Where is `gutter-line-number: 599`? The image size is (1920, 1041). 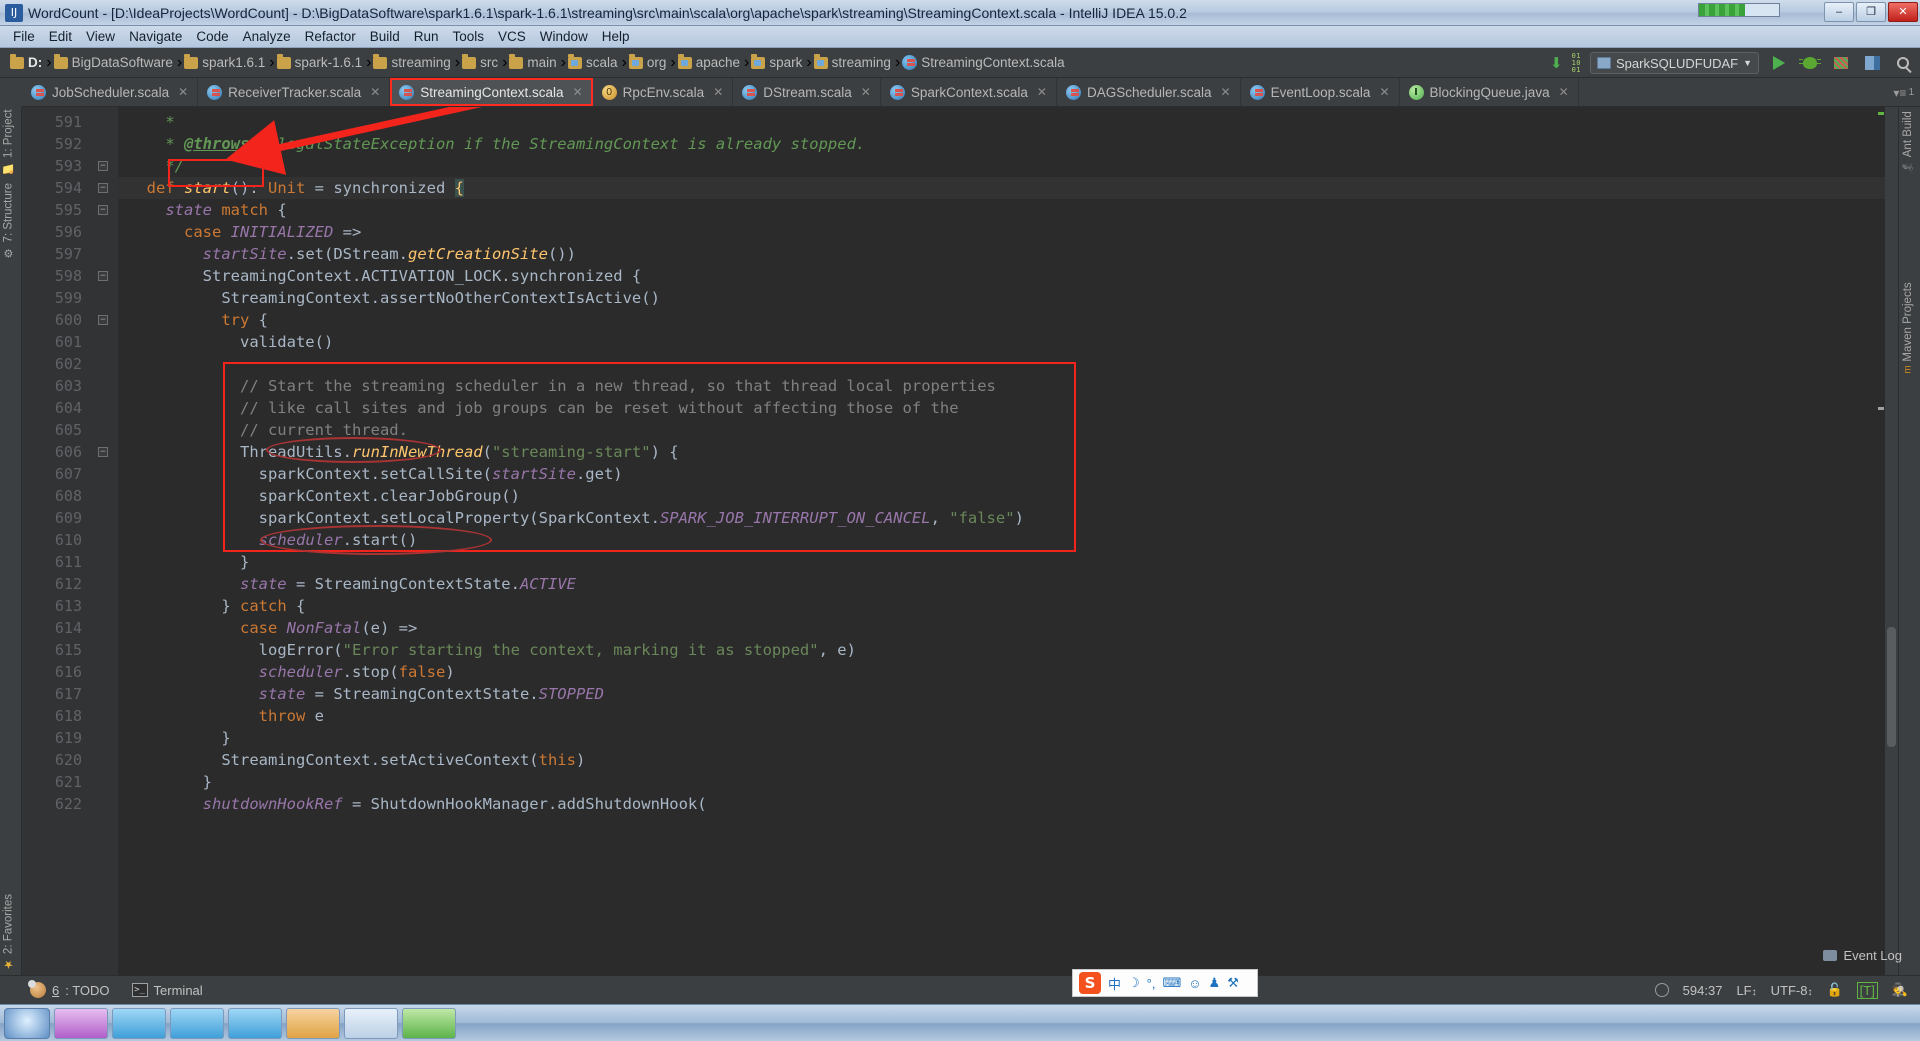
gutter-line-number: 599 is located at coordinates (70, 298).